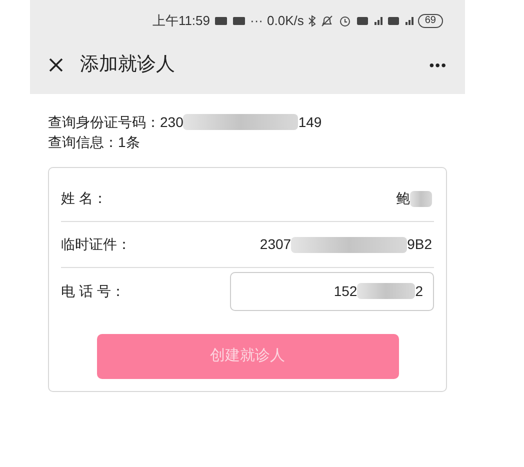 The width and height of the screenshot is (524, 467). Describe the element at coordinates (276, 244) in the screenshot. I see `field-value: 2307` at that location.